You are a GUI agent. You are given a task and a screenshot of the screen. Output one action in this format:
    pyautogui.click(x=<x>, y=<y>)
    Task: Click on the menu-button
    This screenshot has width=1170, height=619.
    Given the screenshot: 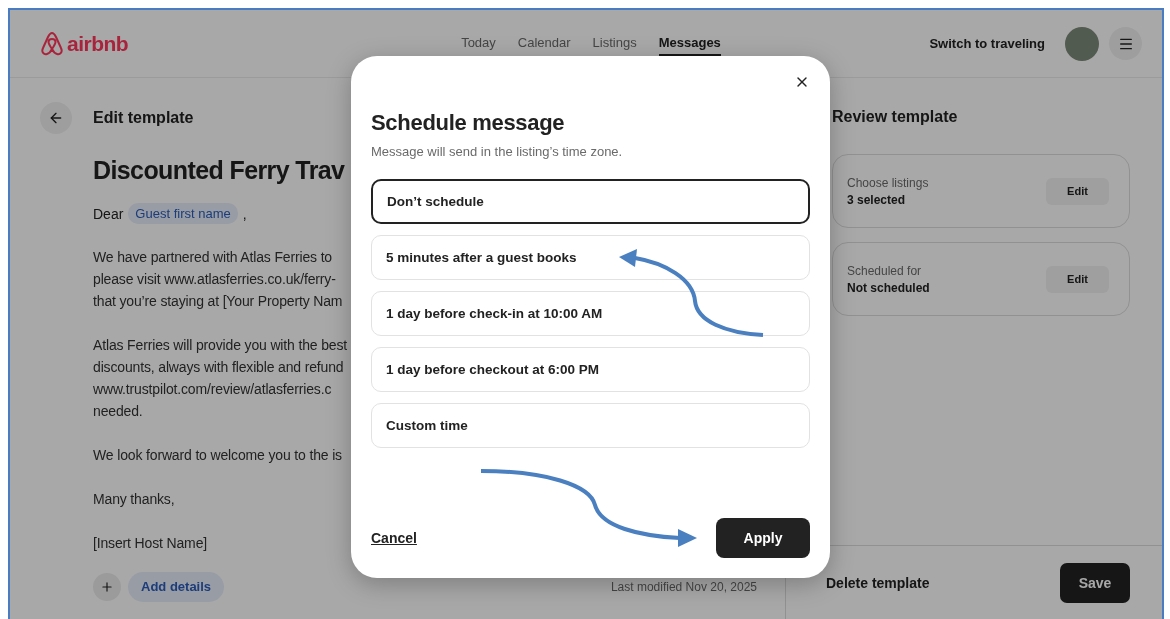 What is the action you would take?
    pyautogui.click(x=1125, y=43)
    